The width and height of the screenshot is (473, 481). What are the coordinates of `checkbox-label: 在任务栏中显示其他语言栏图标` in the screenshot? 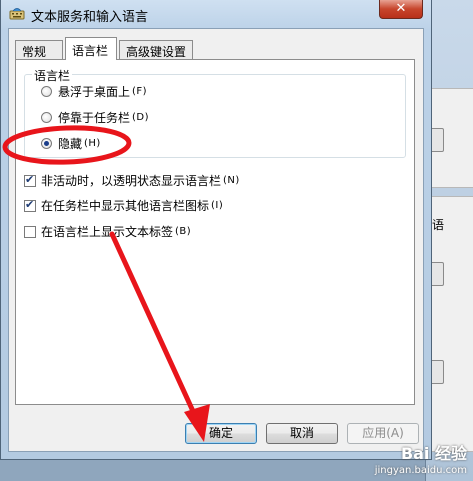 It's located at (125, 206).